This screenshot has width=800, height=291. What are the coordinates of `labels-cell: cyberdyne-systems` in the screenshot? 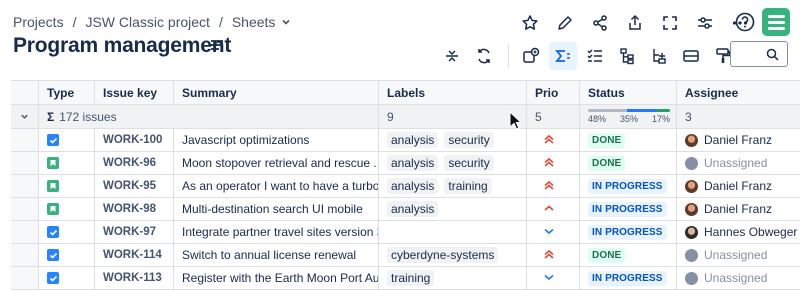 It's located at (453, 255).